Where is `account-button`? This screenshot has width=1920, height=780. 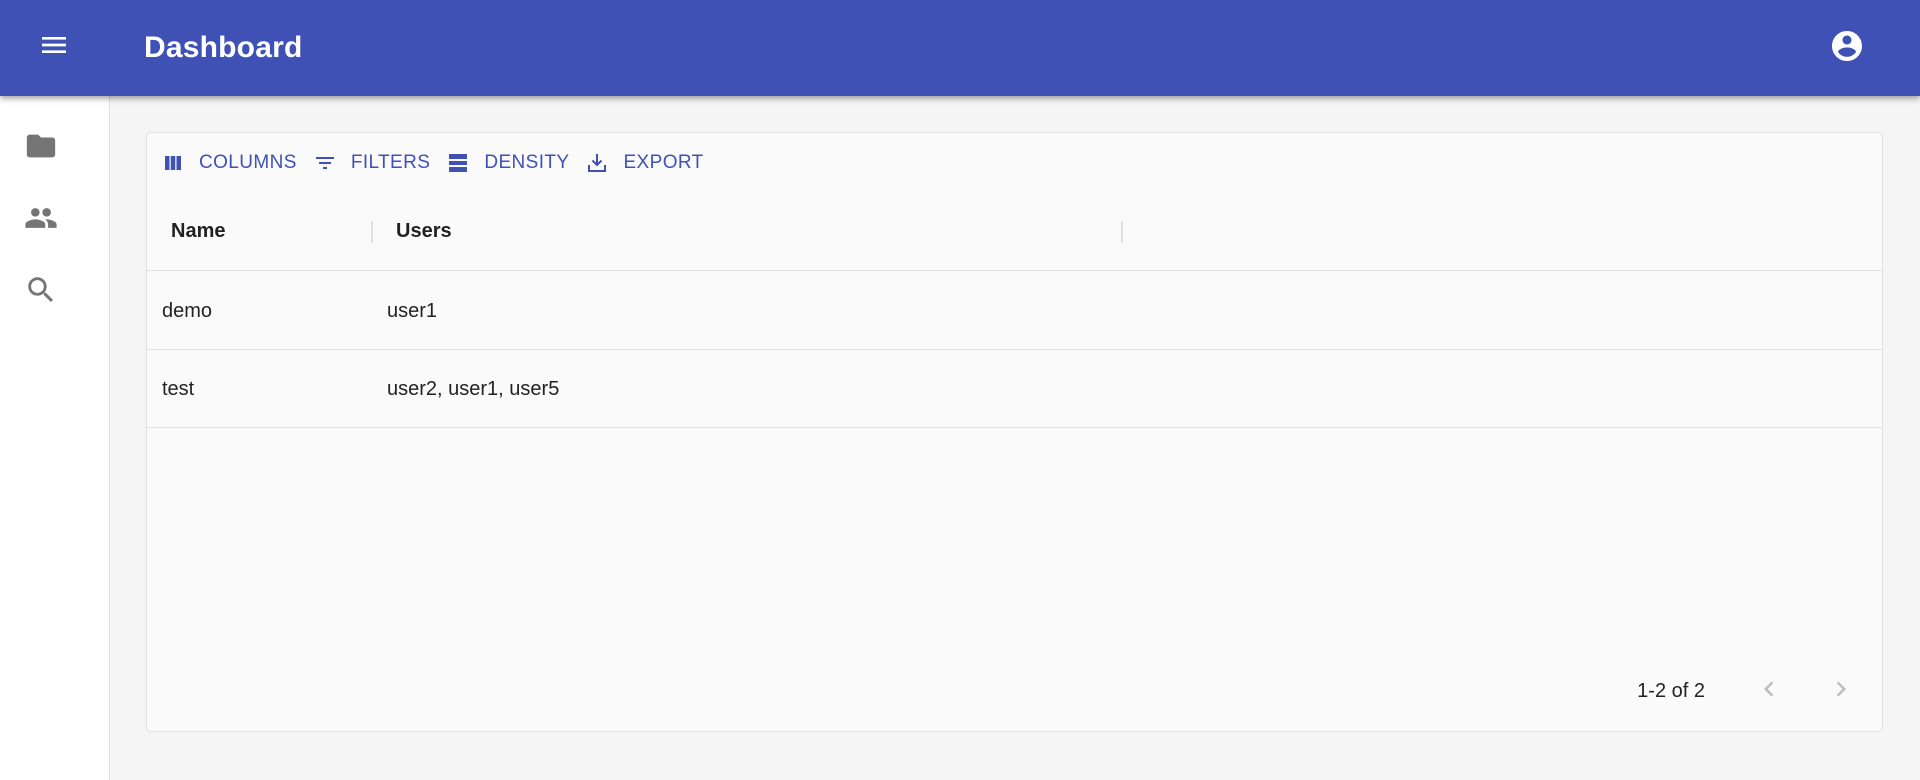
account-button is located at coordinates (1847, 48).